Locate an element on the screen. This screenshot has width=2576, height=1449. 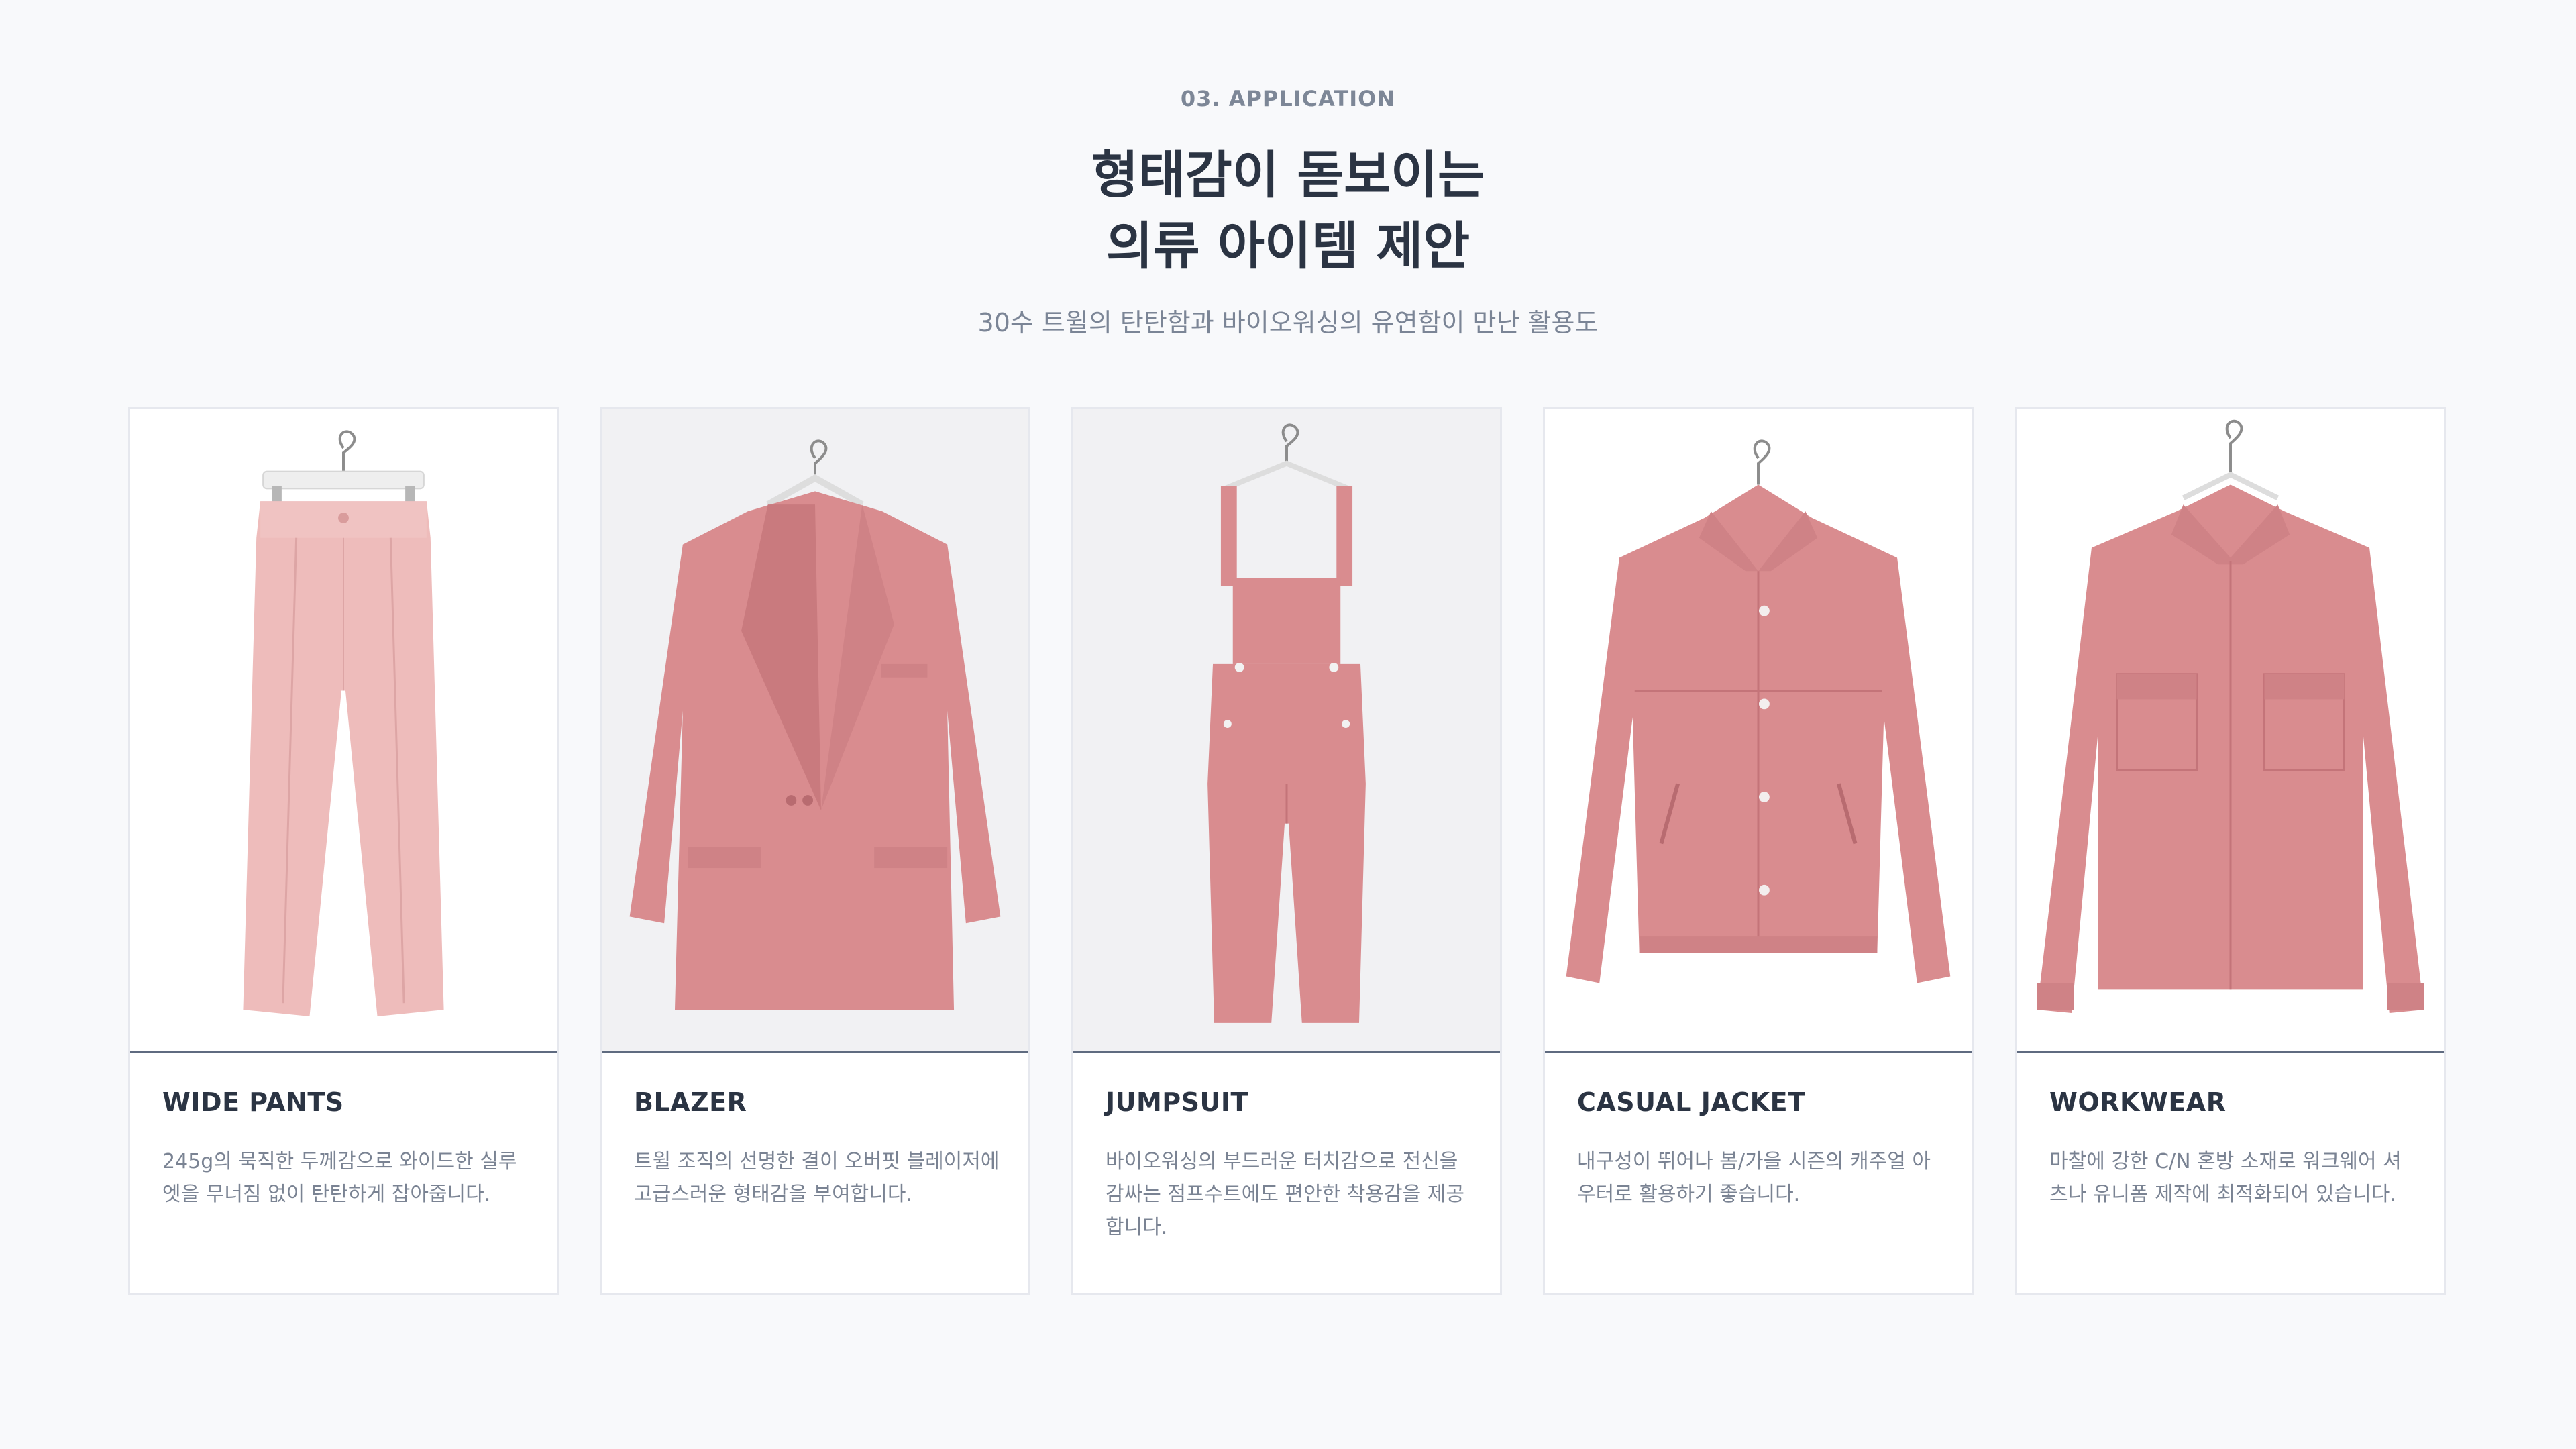
card-title: JUMPSUIT is located at coordinates (1177, 1102).